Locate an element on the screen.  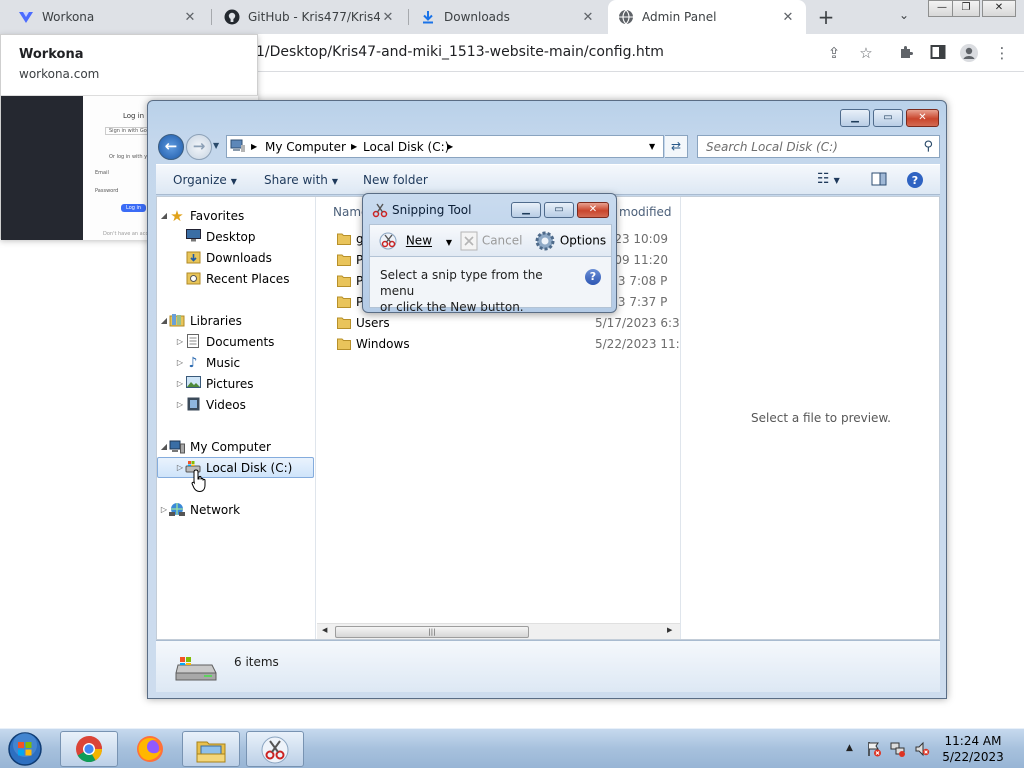
system-clock: 11:24 AM 5/22/2023 is located at coordinates (973, 749).